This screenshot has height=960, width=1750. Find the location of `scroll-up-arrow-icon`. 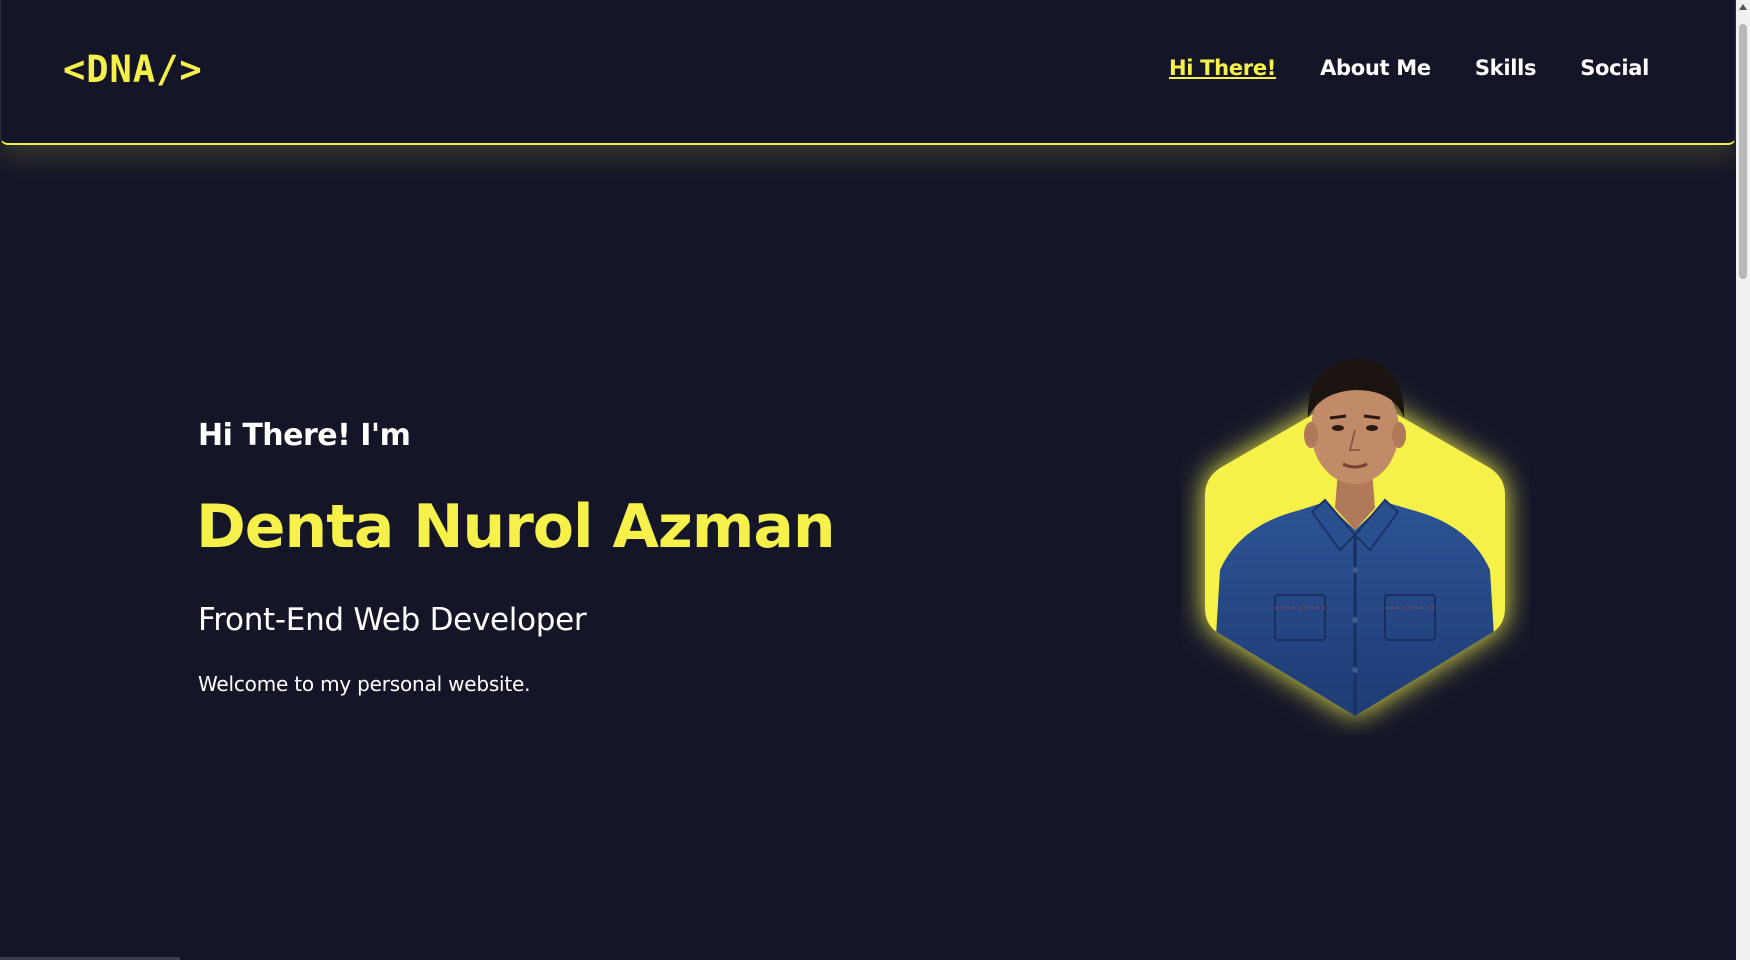

scroll-up-arrow-icon is located at coordinates (1743, 7).